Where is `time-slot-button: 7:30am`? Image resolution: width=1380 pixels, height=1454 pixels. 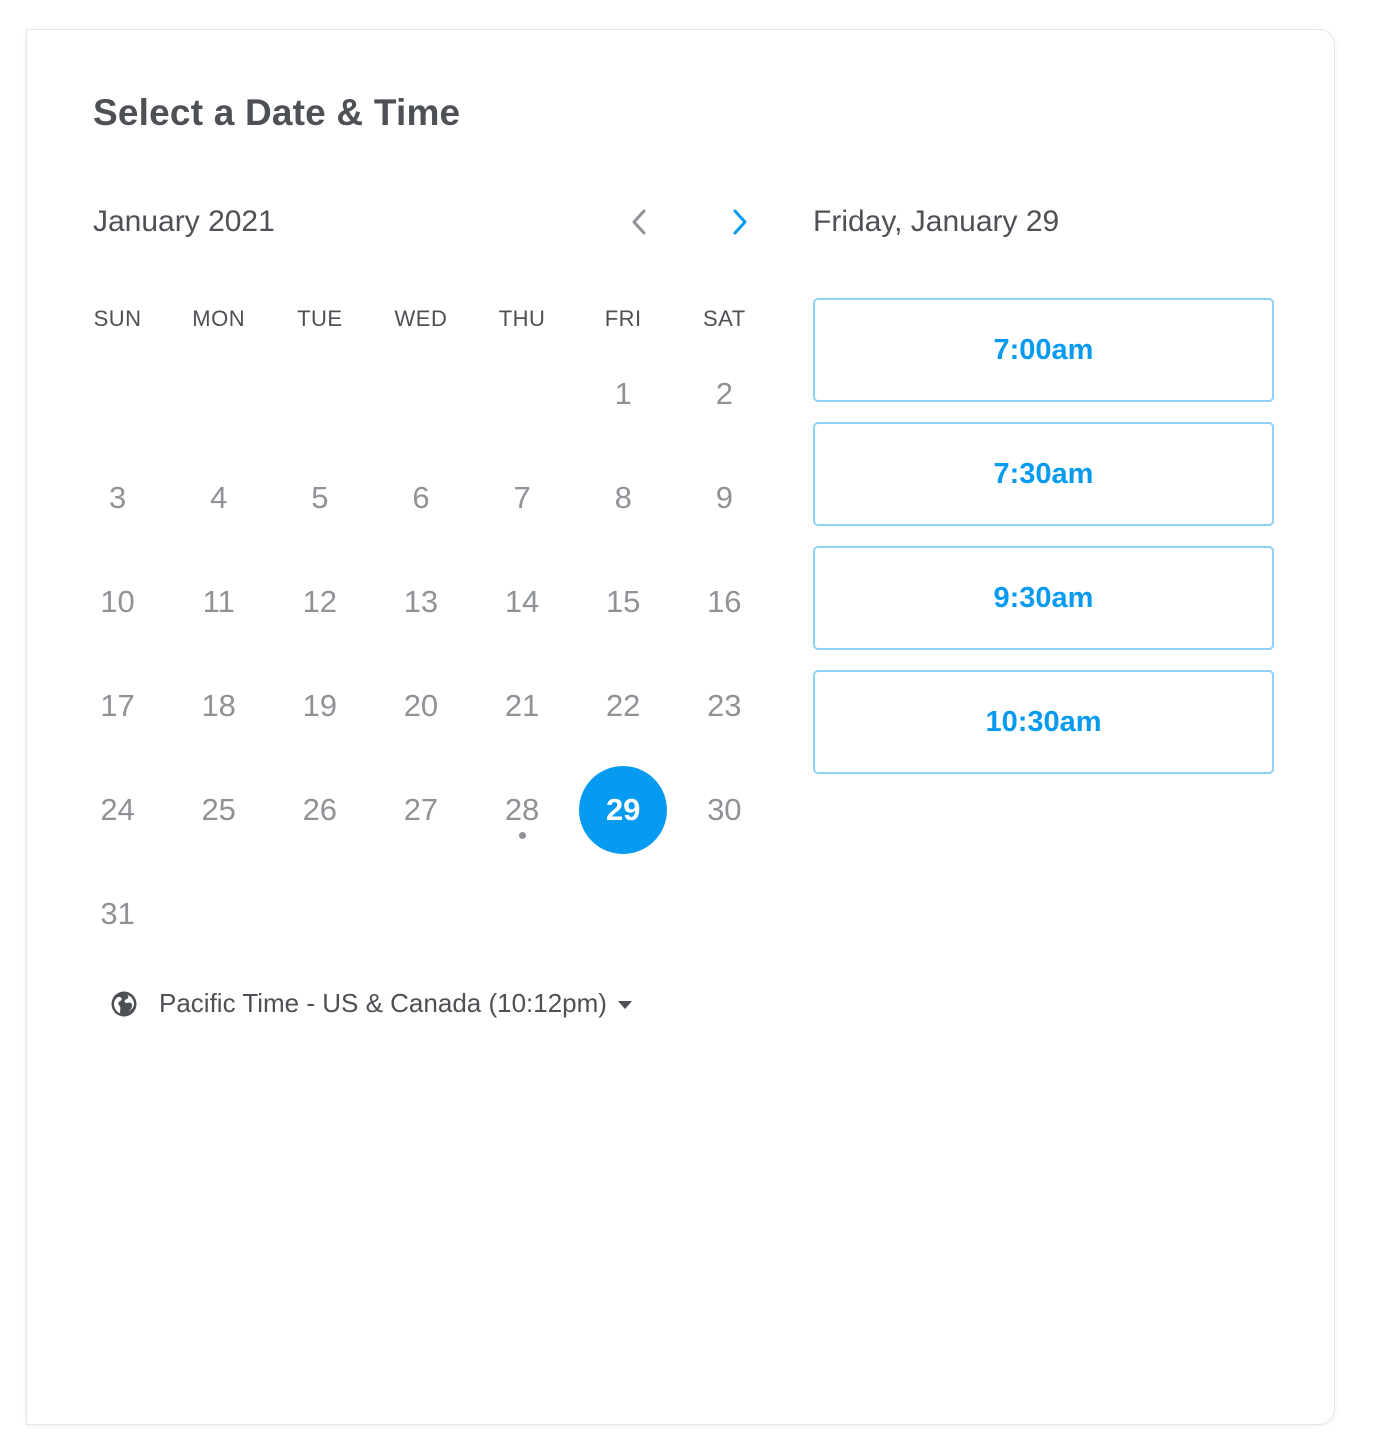
time-slot-button: 7:30am is located at coordinates (1043, 474).